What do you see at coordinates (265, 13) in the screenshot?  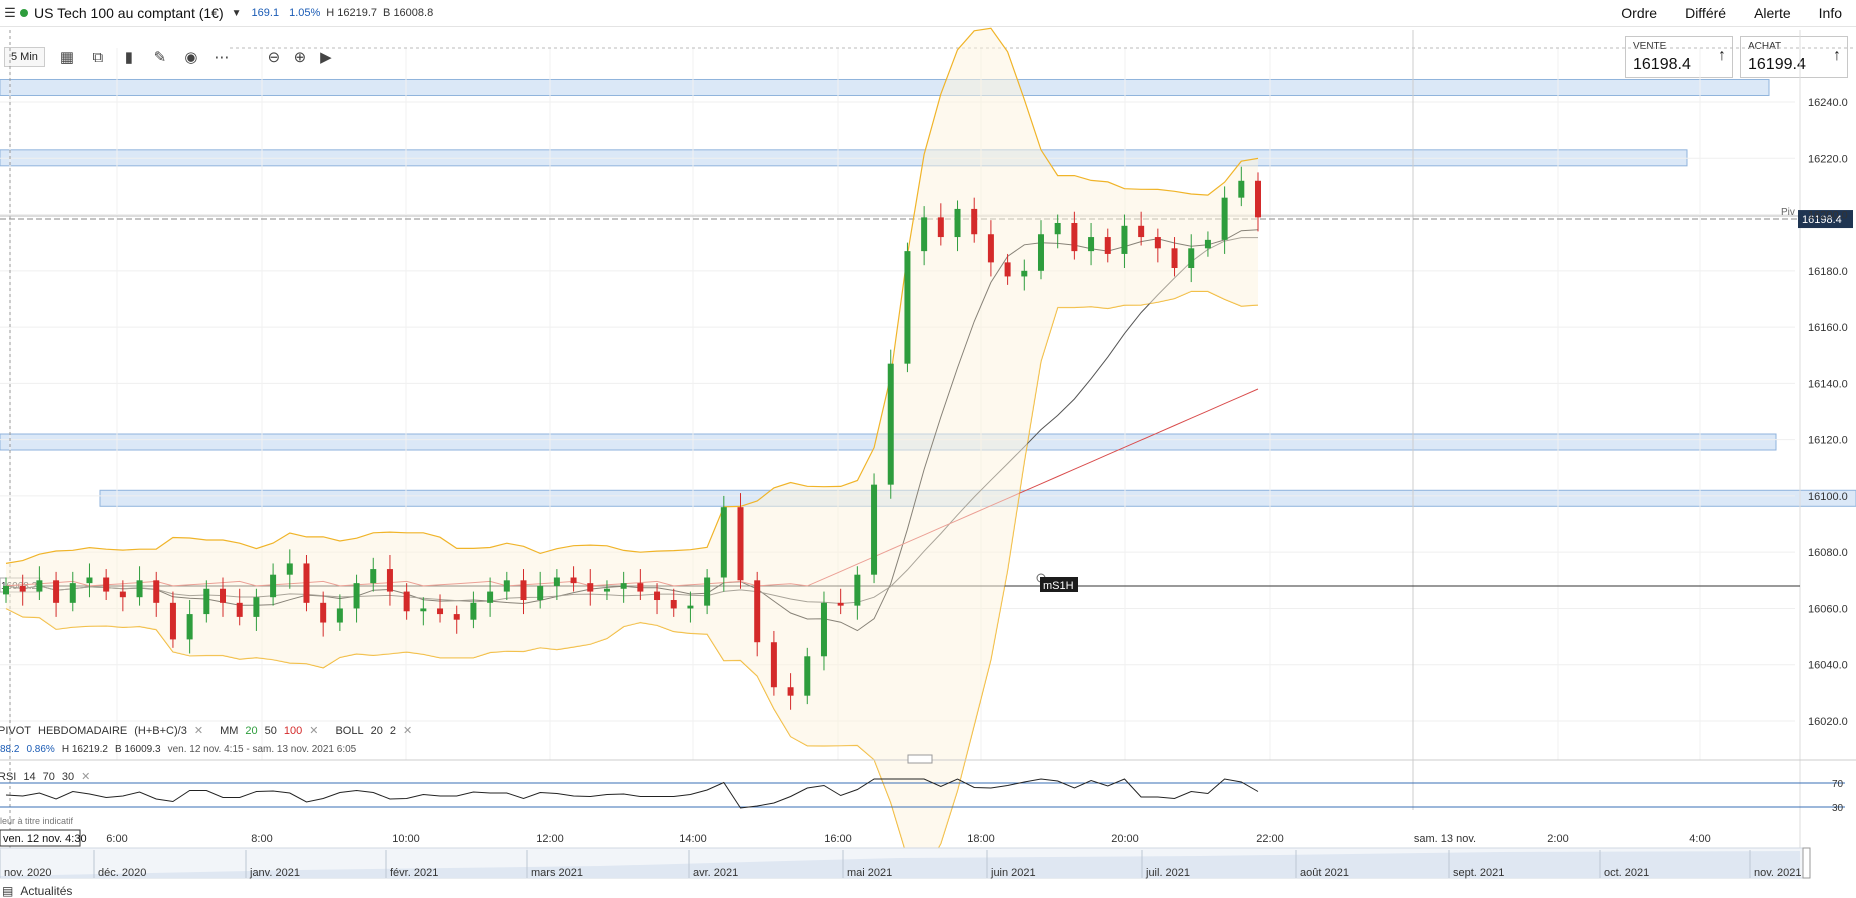 I see `change-points: 169.1` at bounding box center [265, 13].